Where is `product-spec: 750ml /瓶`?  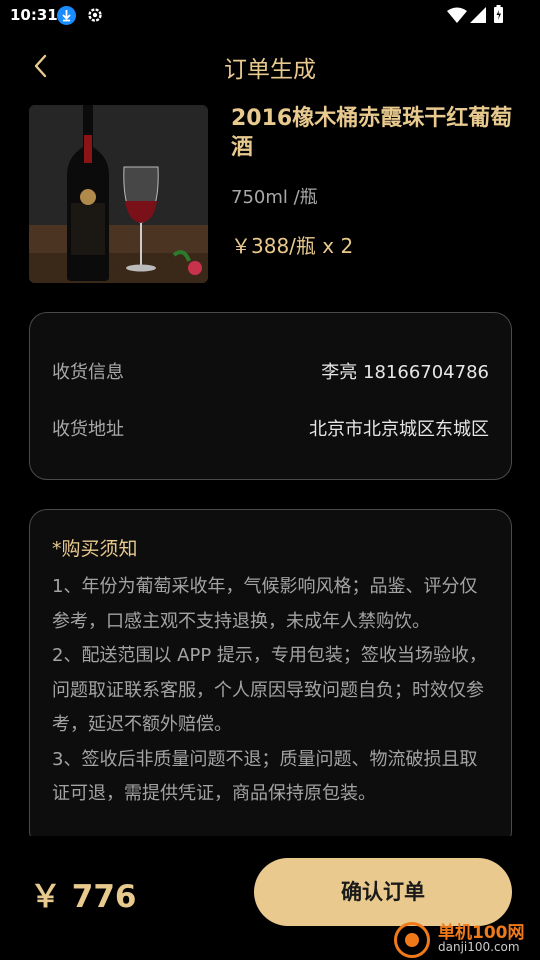 product-spec: 750ml /瓶 is located at coordinates (274, 197).